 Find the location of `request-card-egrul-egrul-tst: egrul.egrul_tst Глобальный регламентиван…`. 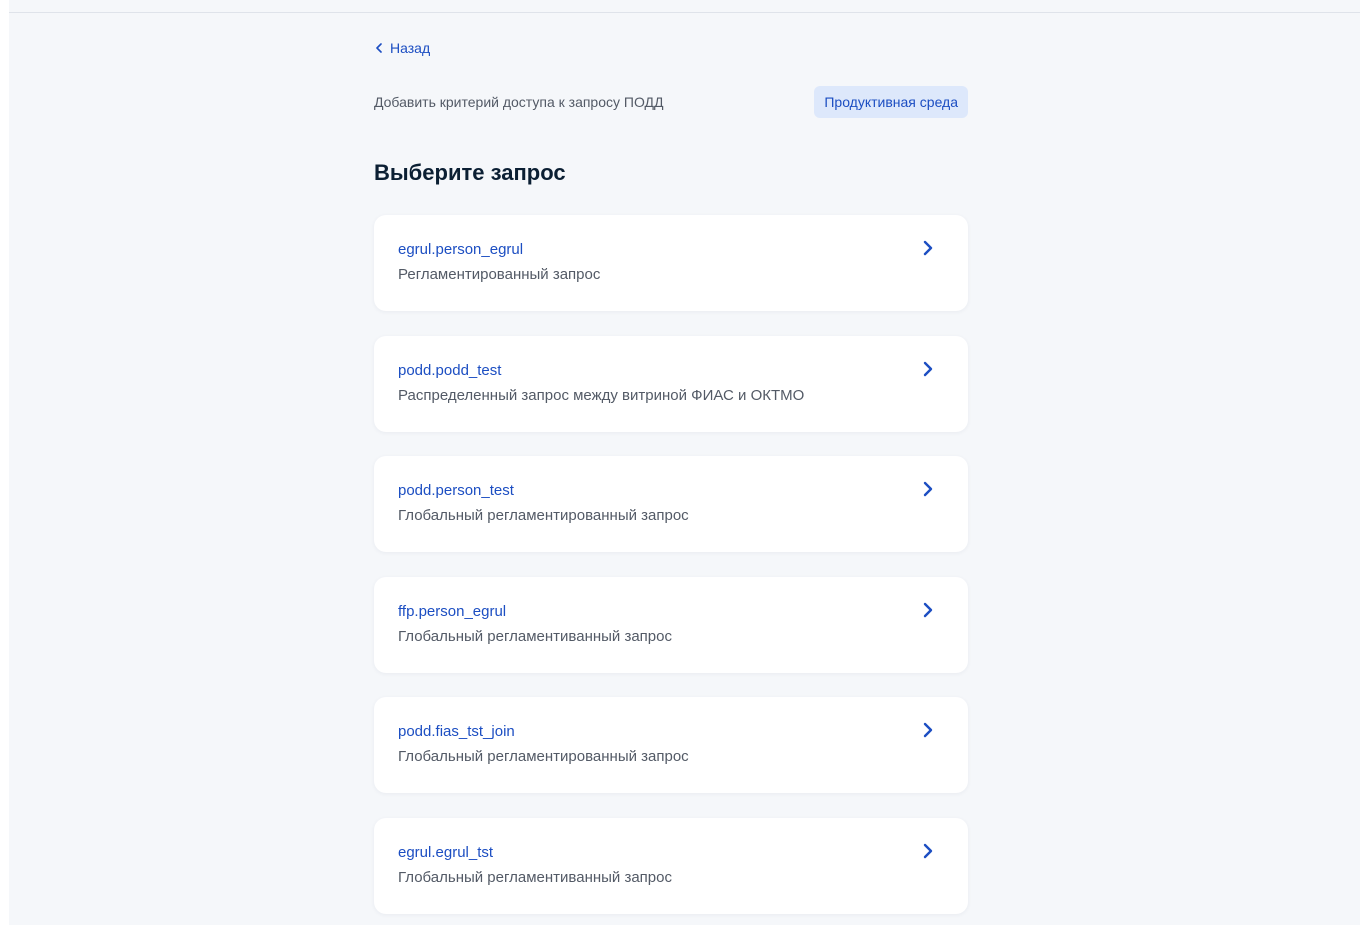

request-card-egrul-egrul-tst: egrul.egrul_tst Глобальный регламентиван… is located at coordinates (671, 866).